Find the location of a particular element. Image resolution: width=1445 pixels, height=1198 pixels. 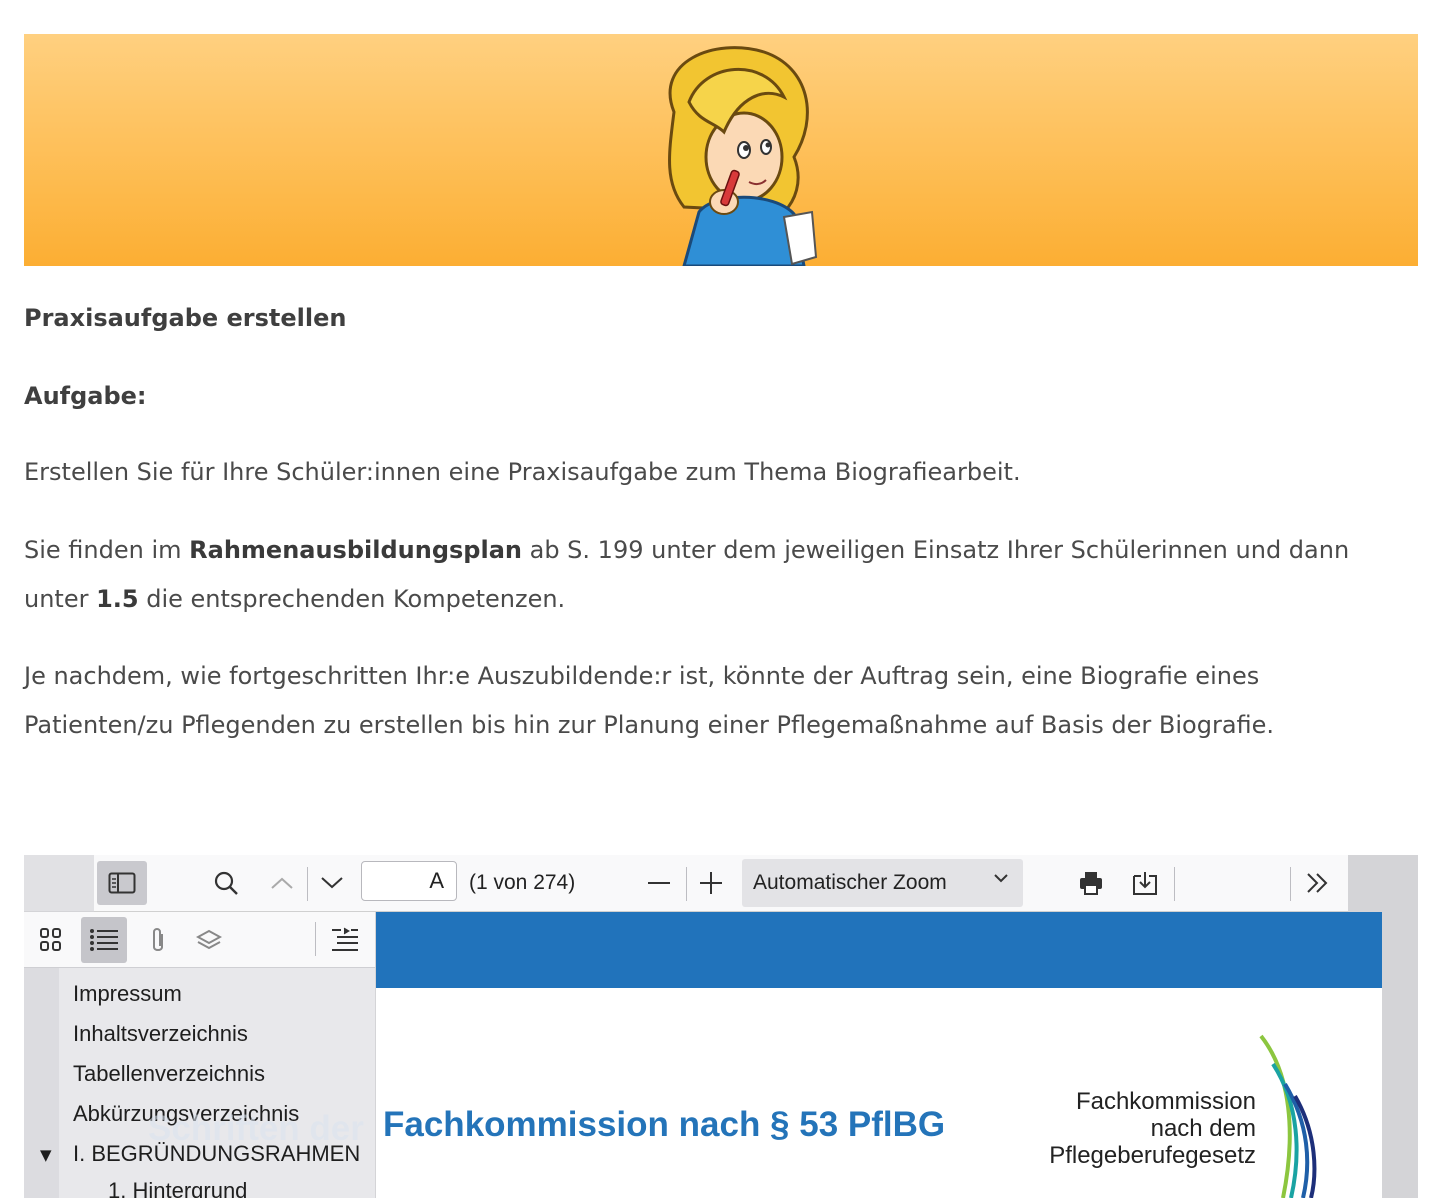

zoom-out-button is located at coordinates (659, 883).